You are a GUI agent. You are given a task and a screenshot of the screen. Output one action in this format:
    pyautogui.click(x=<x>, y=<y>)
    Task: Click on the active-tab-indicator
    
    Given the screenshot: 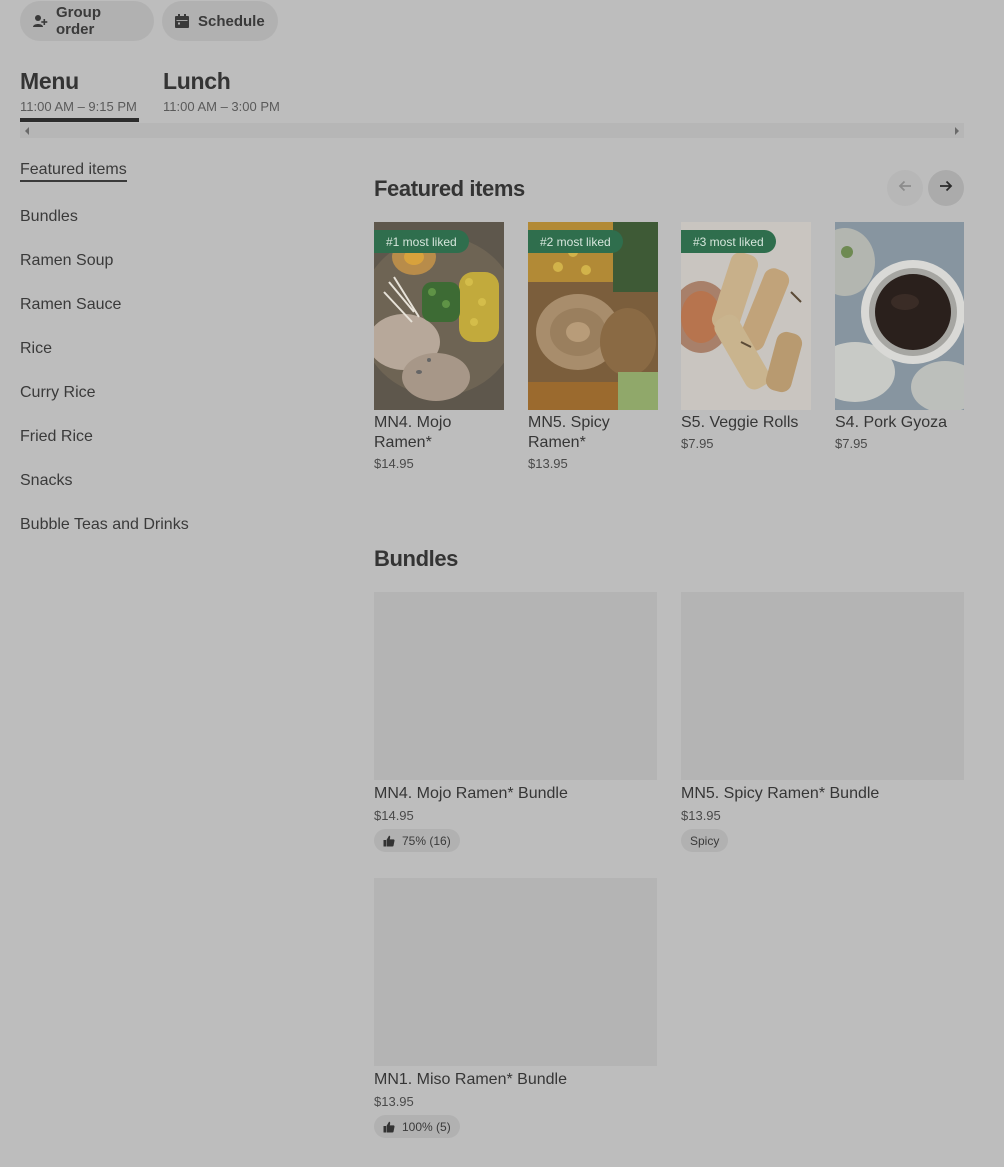 What is the action you would take?
    pyautogui.click(x=79, y=120)
    